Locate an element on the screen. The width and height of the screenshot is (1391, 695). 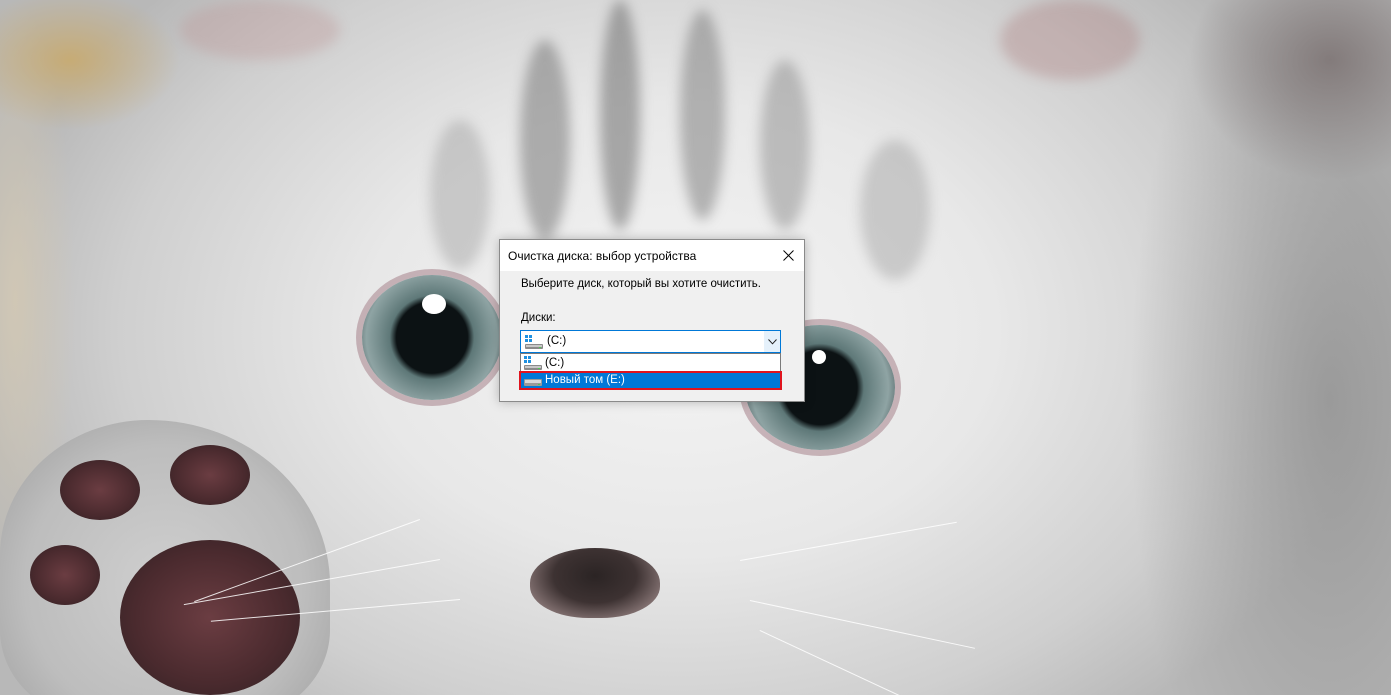
title-bar: Очистка диска: выбор устройства is located at coordinates (652, 255).